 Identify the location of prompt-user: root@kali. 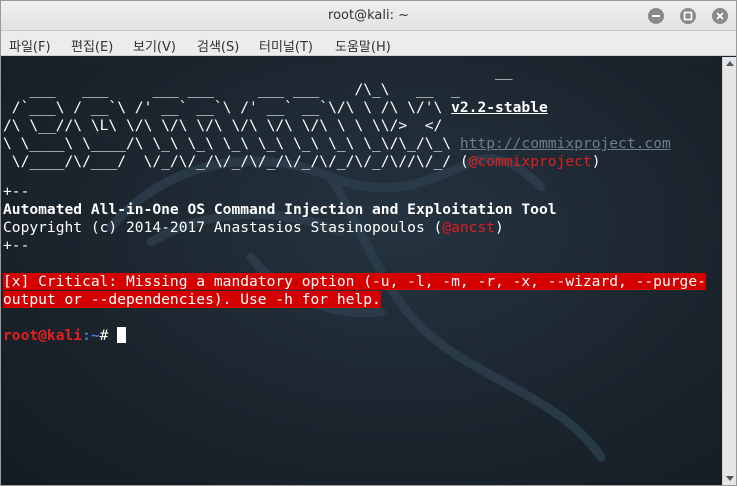
(43, 335).